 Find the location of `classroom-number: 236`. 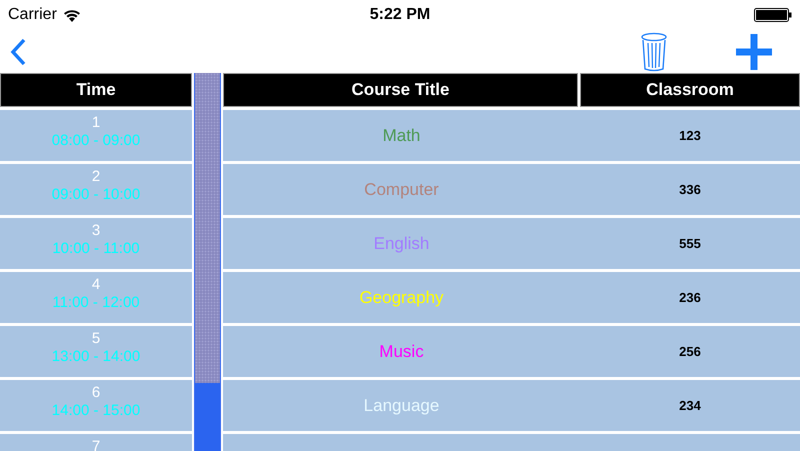

classroom-number: 236 is located at coordinates (690, 297).